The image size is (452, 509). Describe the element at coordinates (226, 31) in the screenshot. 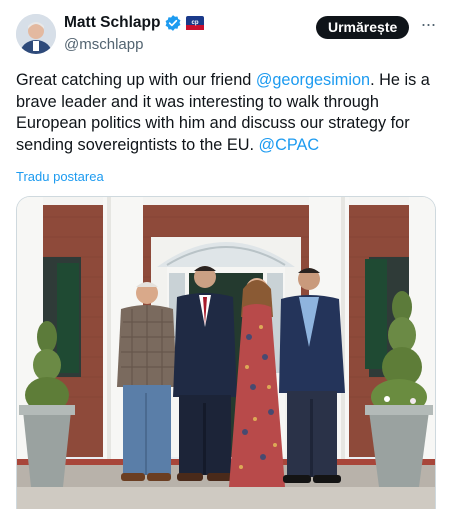

I see `tweet-header: Matt Schlapp cp @mschlapp Urmărește ···` at that location.